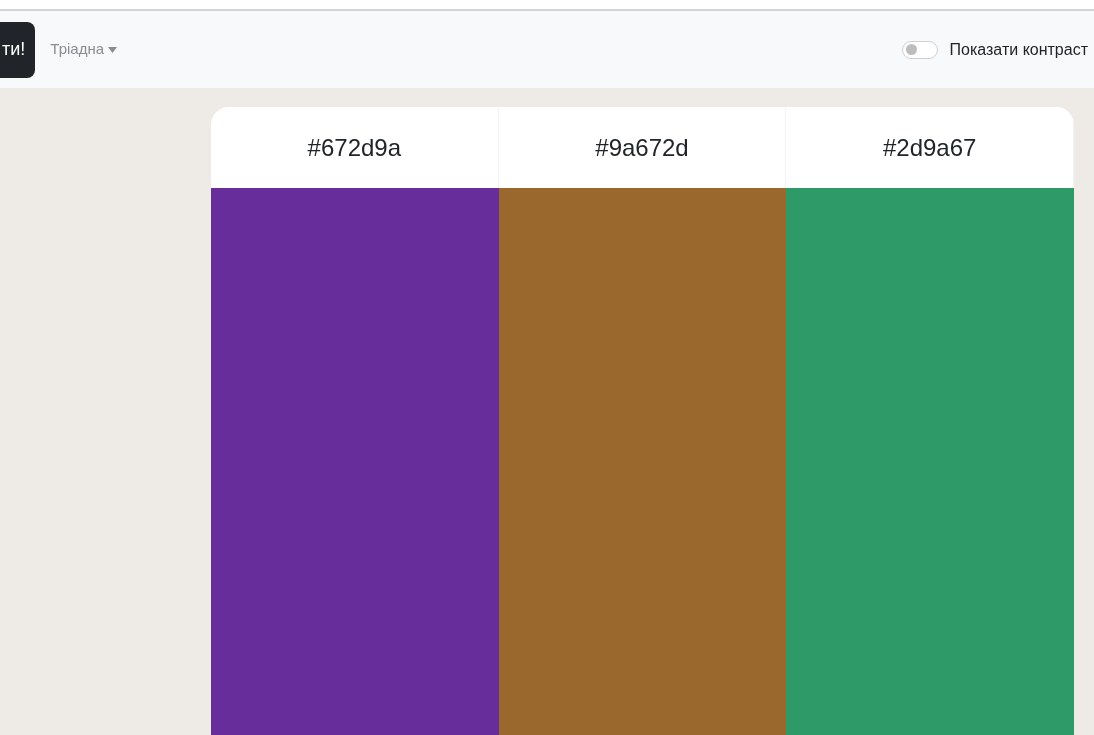 This screenshot has height=735, width=1094. Describe the element at coordinates (642, 147) in the screenshot. I see `hex-code: #9a672d` at that location.